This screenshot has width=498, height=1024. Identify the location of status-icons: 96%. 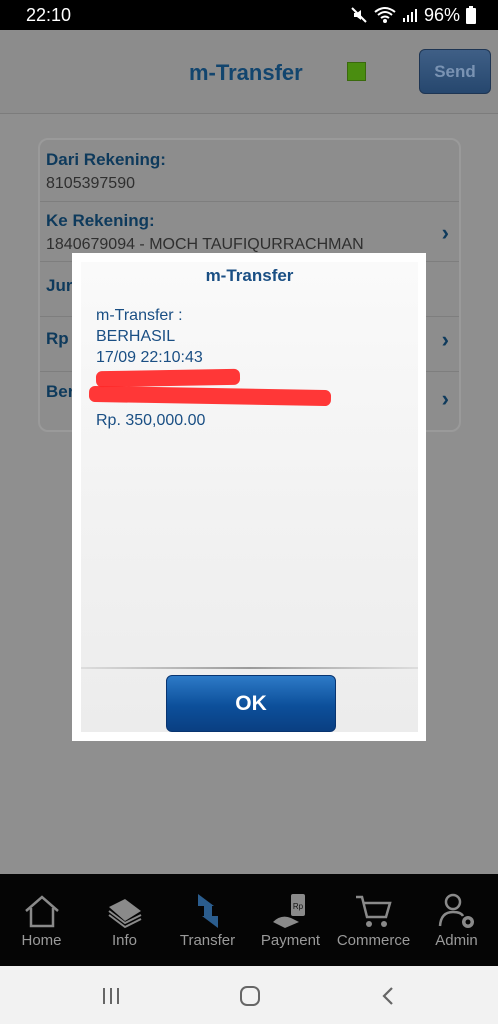
(413, 15).